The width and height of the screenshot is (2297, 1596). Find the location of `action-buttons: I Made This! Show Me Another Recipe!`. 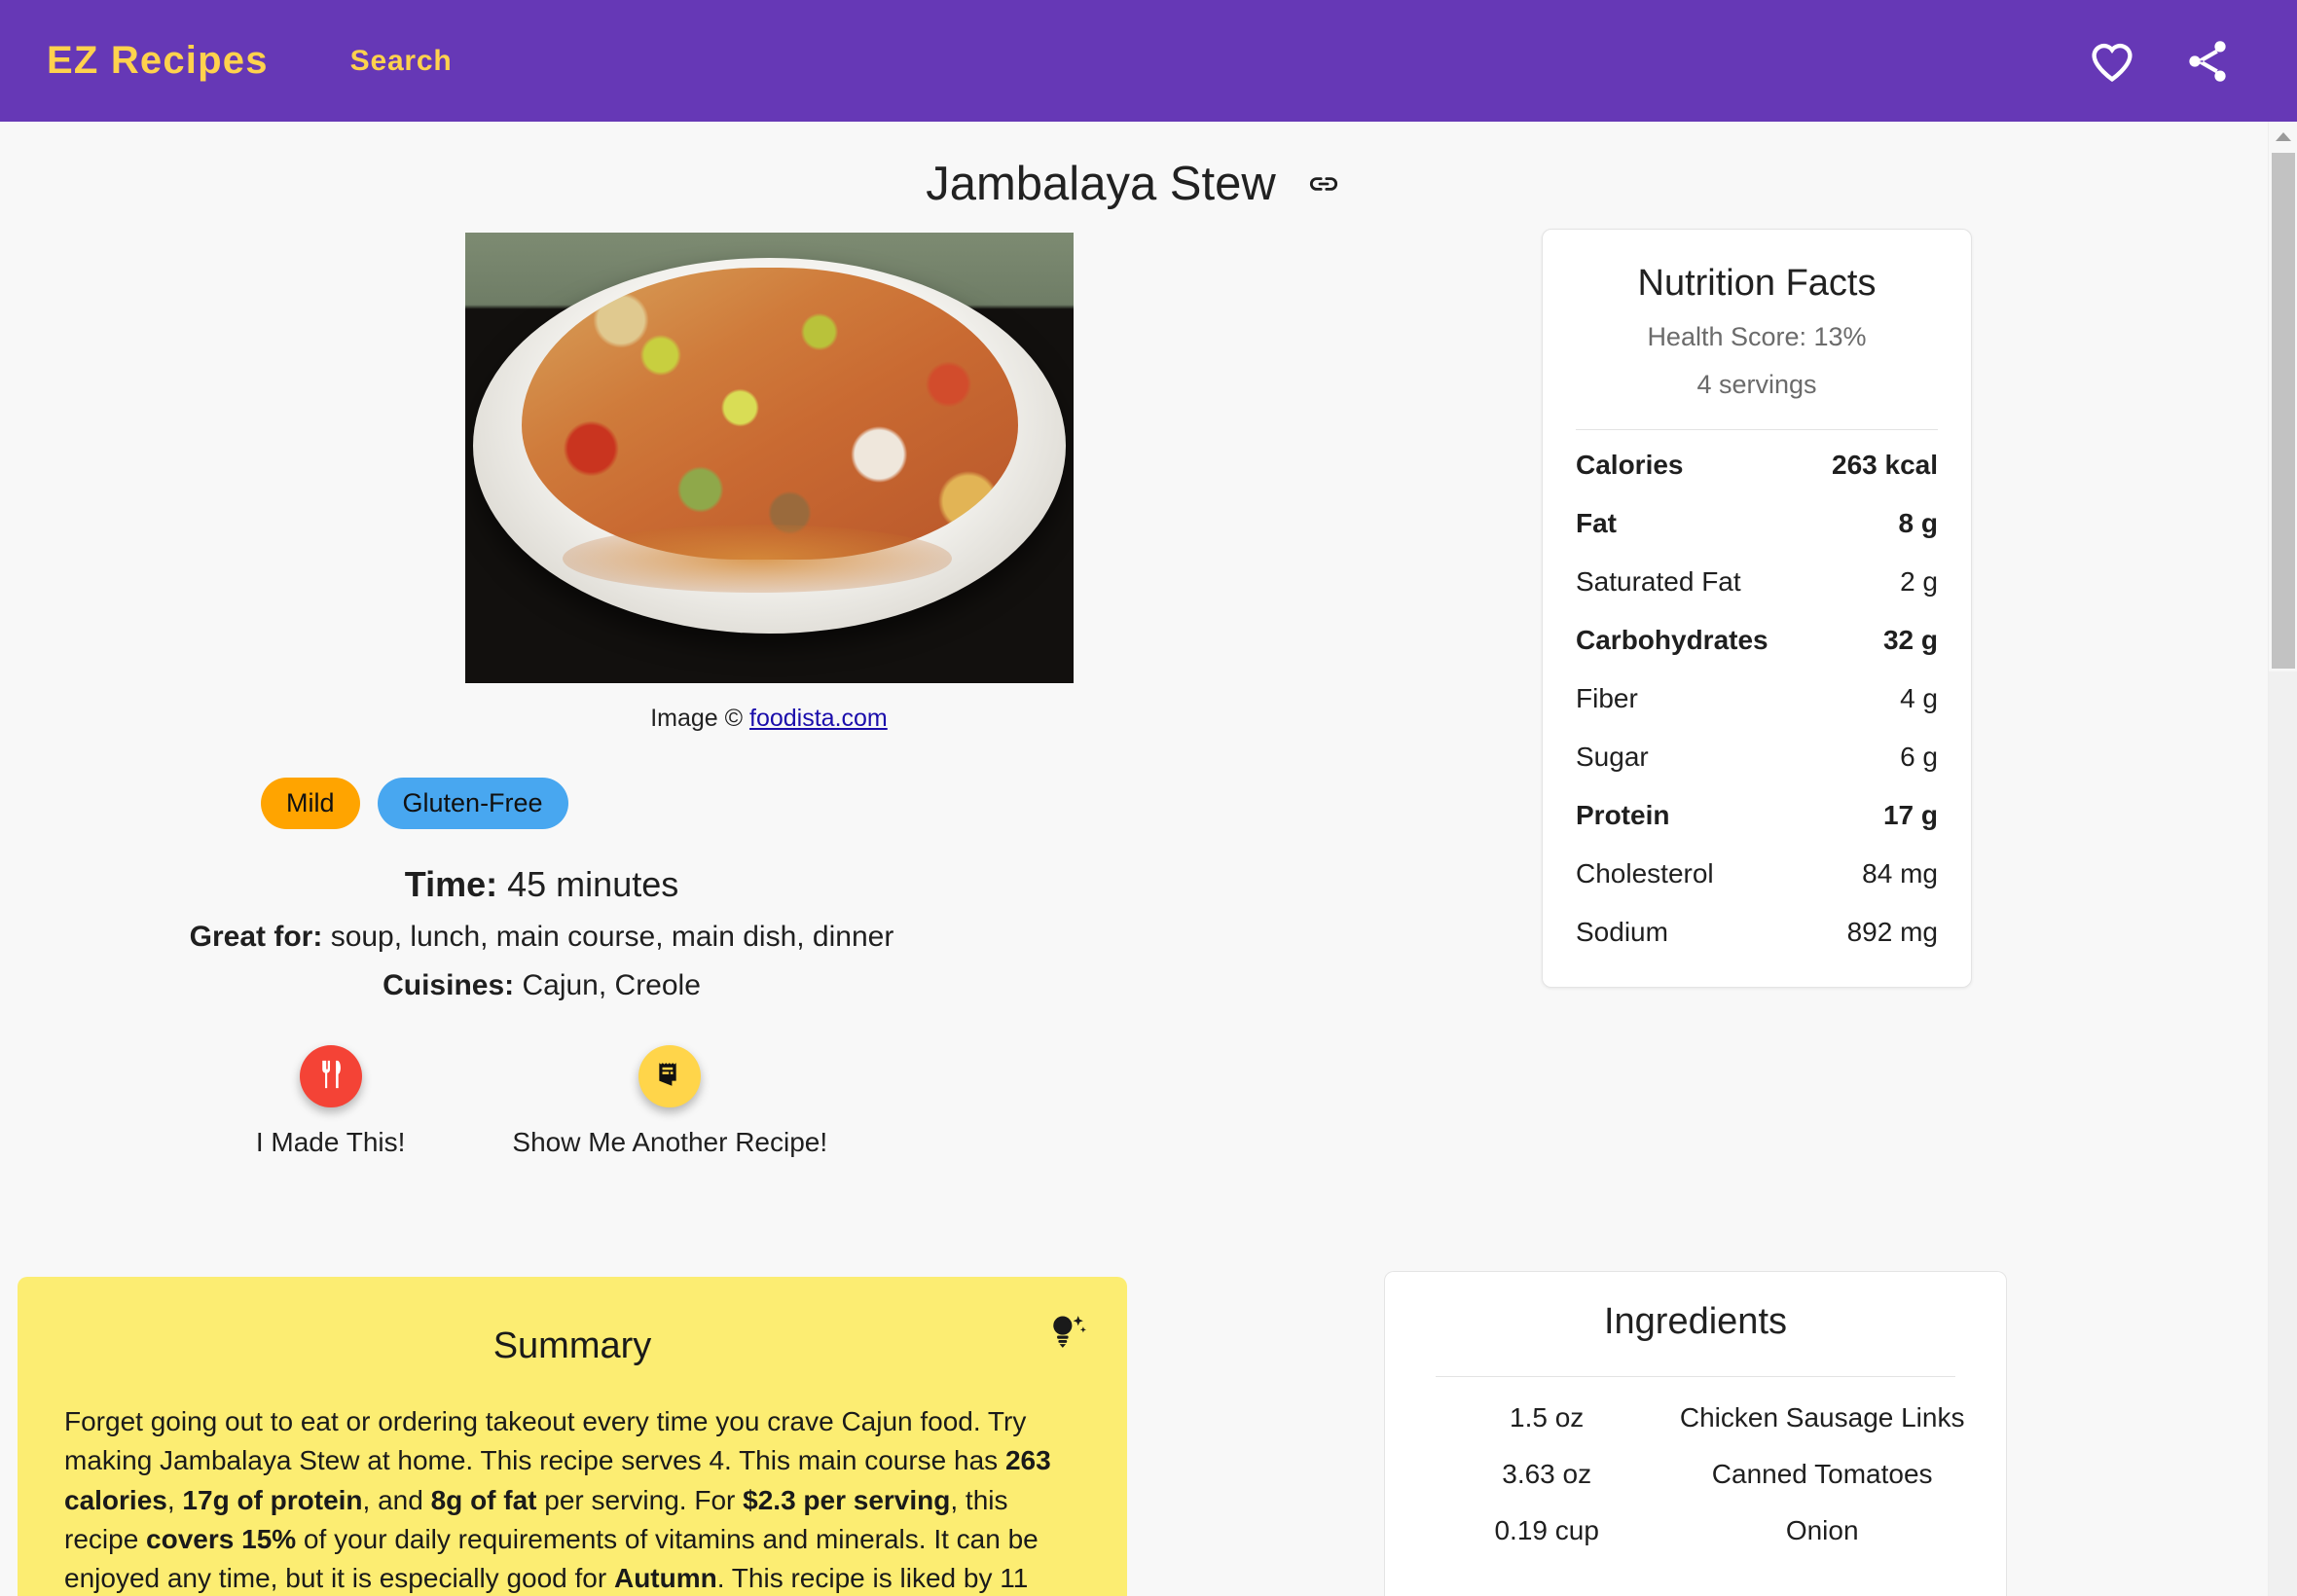

action-buttons: I Made This! Show Me Another Recipe! is located at coordinates (541, 1101).